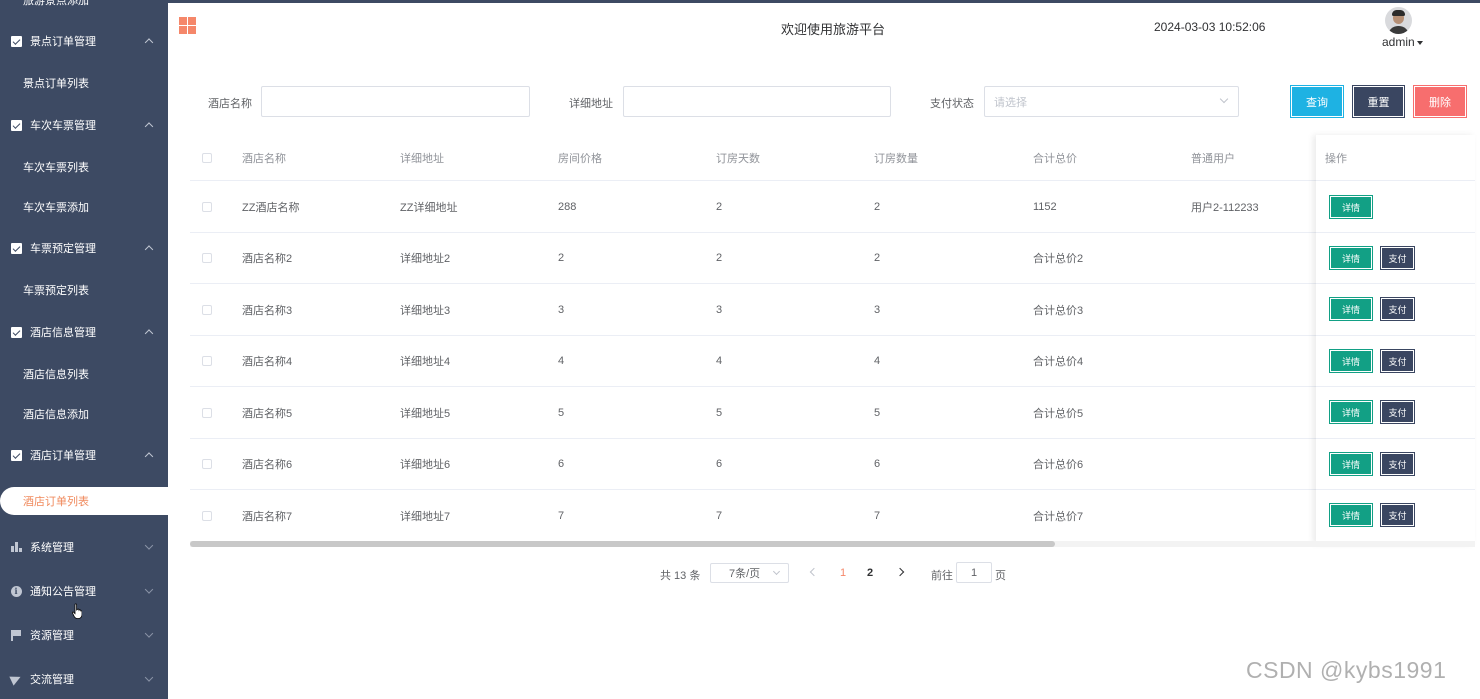 This screenshot has width=1480, height=699. I want to click on delete-button: 删除, so click(1440, 101).